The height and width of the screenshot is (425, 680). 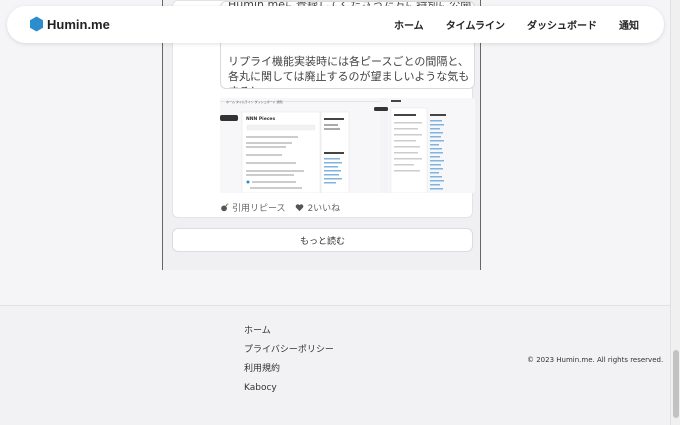 I want to click on like-button: 2いいね, so click(x=317, y=207).